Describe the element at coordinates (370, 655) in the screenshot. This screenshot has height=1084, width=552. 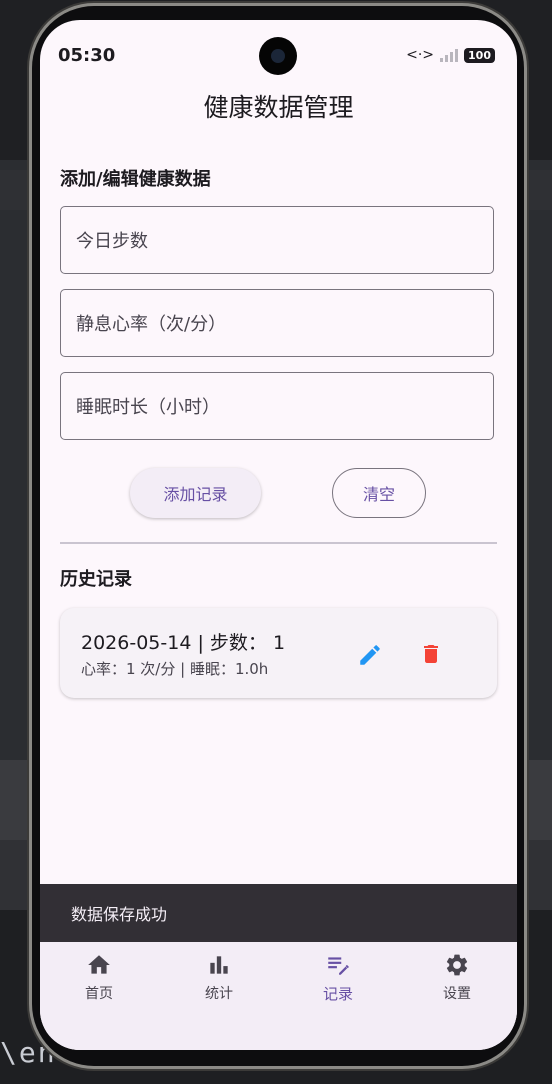
I see `edit-icon` at that location.